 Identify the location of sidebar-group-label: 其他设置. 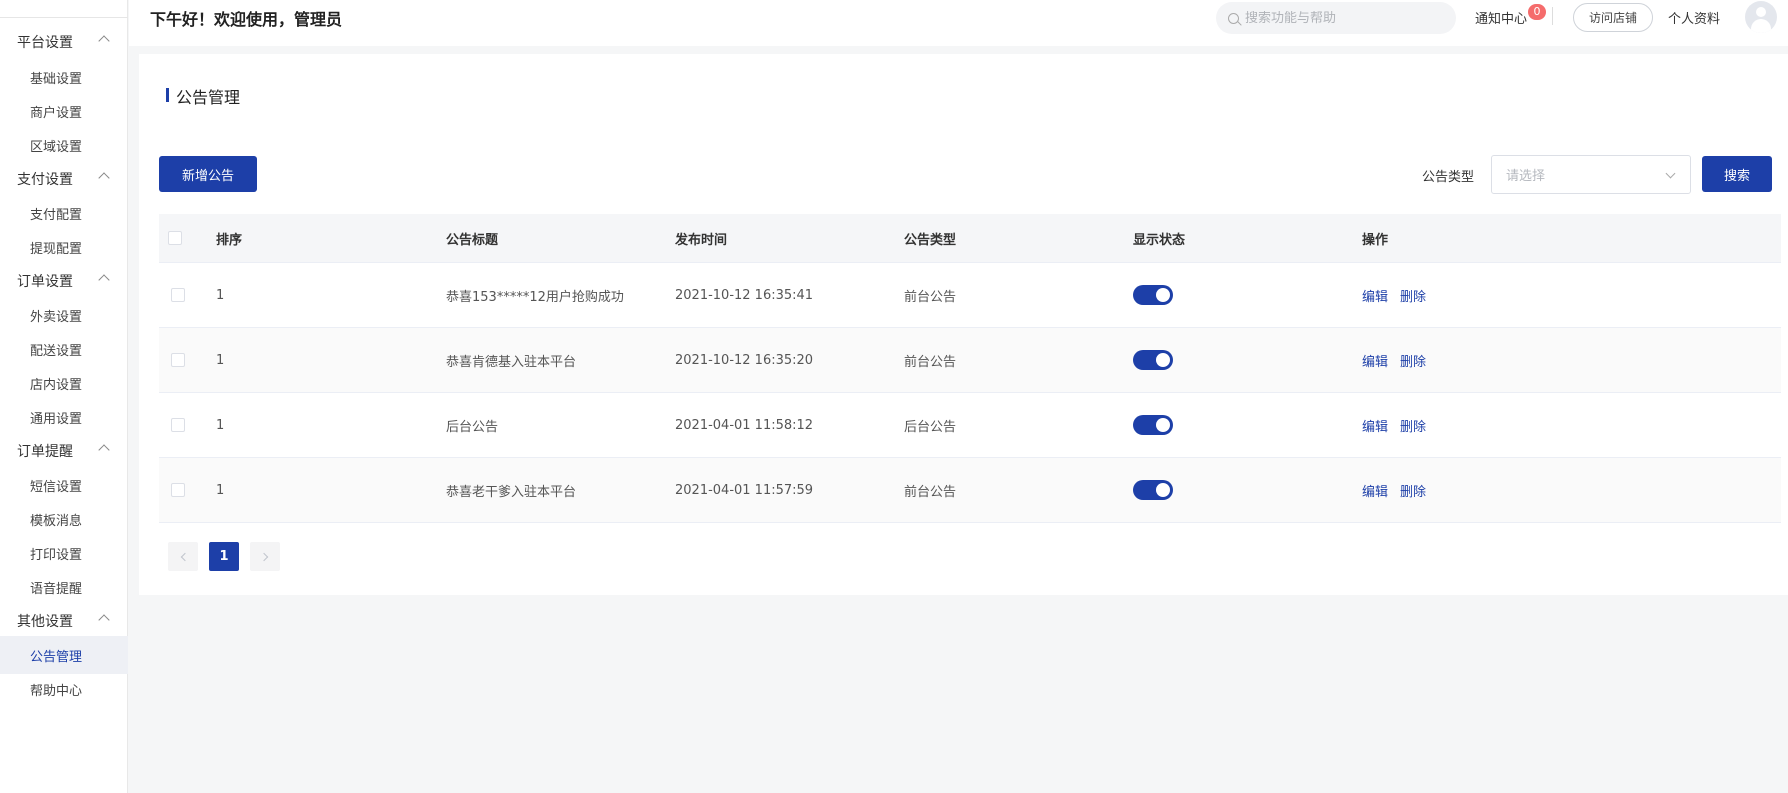
(45, 622).